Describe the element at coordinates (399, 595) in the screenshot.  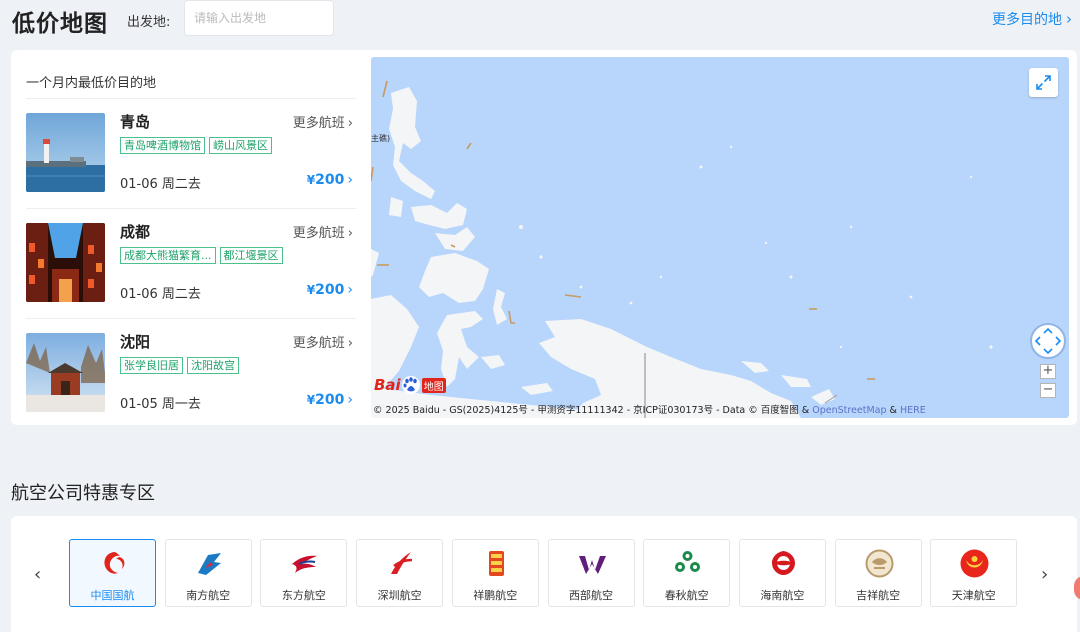
I see `airline-name: 深圳航空` at that location.